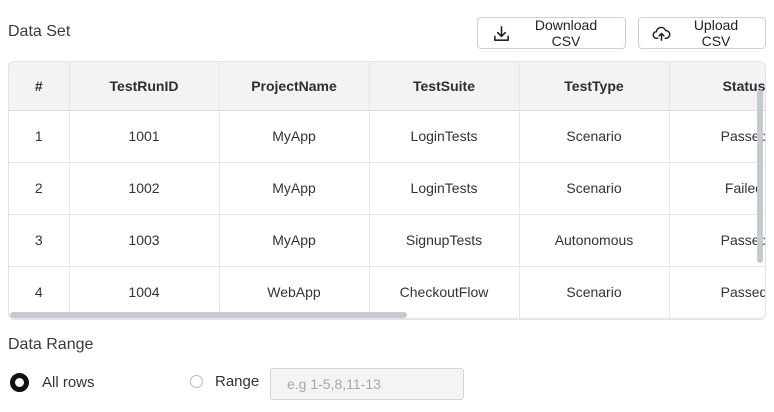  What do you see at coordinates (501, 33) in the screenshot?
I see `download-icon` at bounding box center [501, 33].